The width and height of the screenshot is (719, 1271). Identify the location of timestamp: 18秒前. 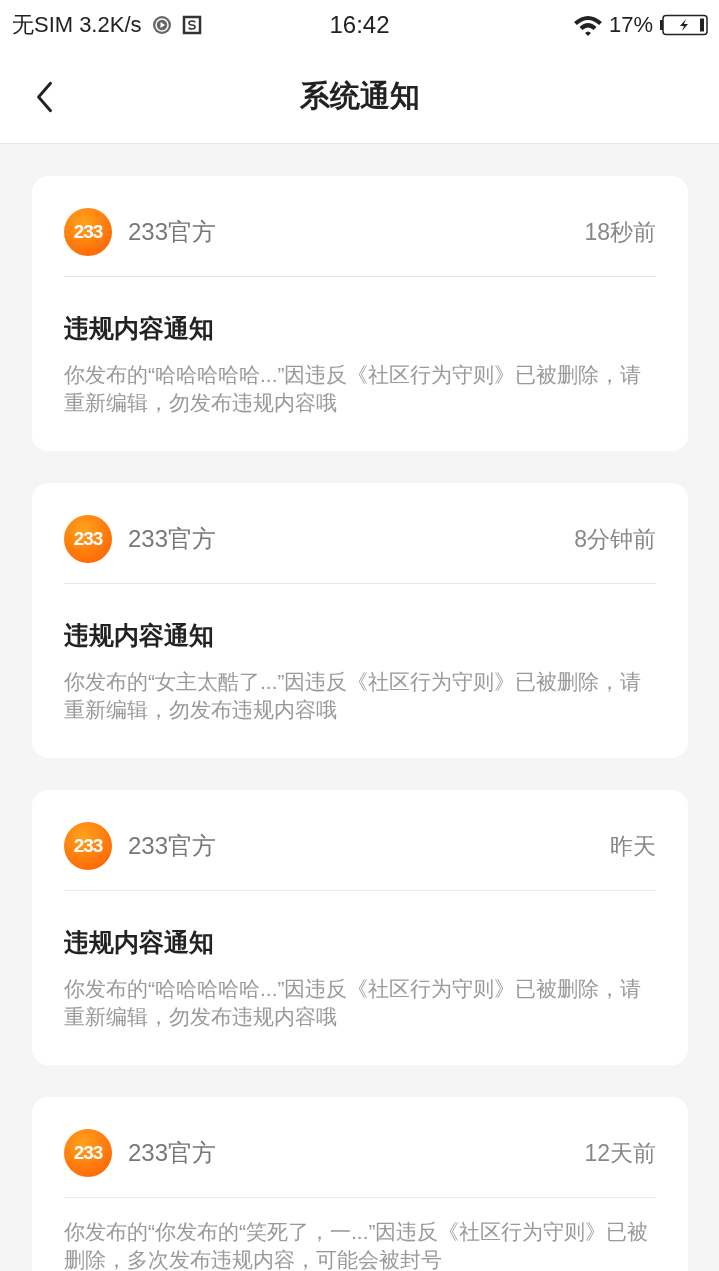
(620, 232).